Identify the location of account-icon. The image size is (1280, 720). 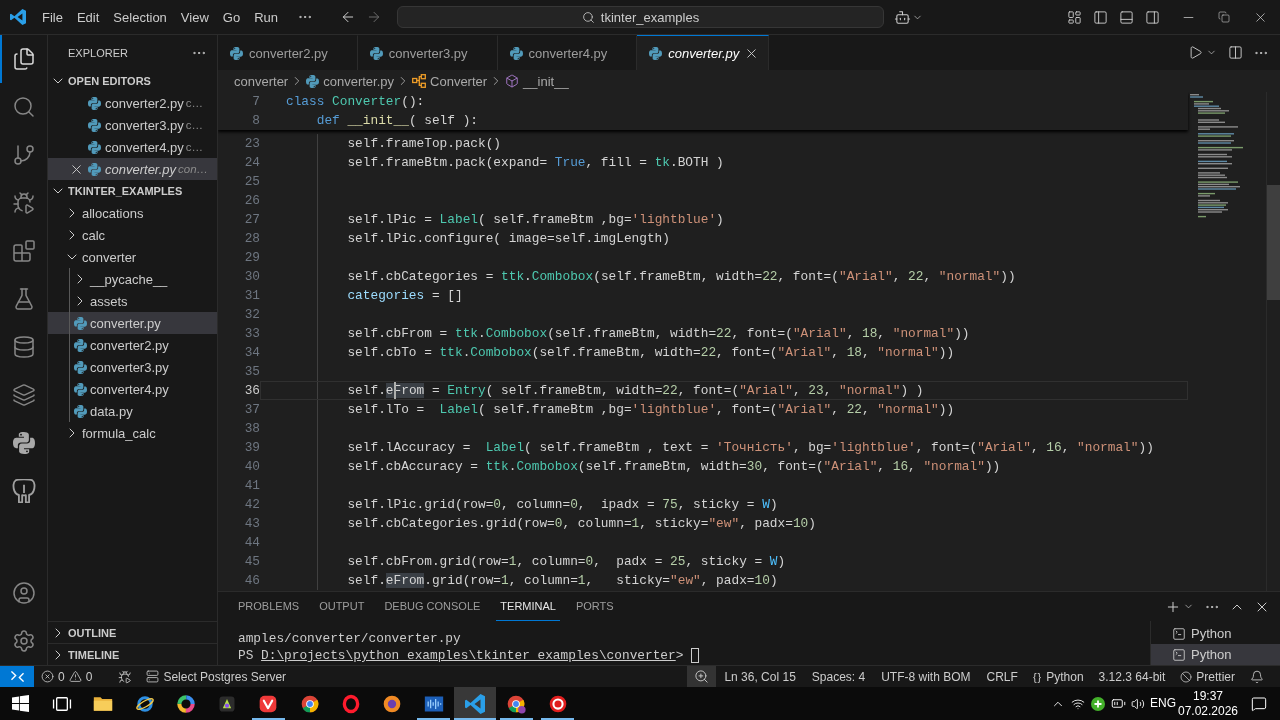
(23, 593).